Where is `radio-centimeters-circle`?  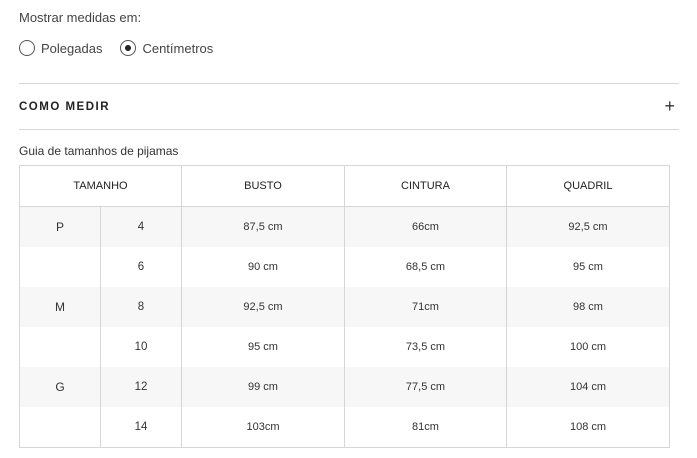
radio-centimeters-circle is located at coordinates (128, 48).